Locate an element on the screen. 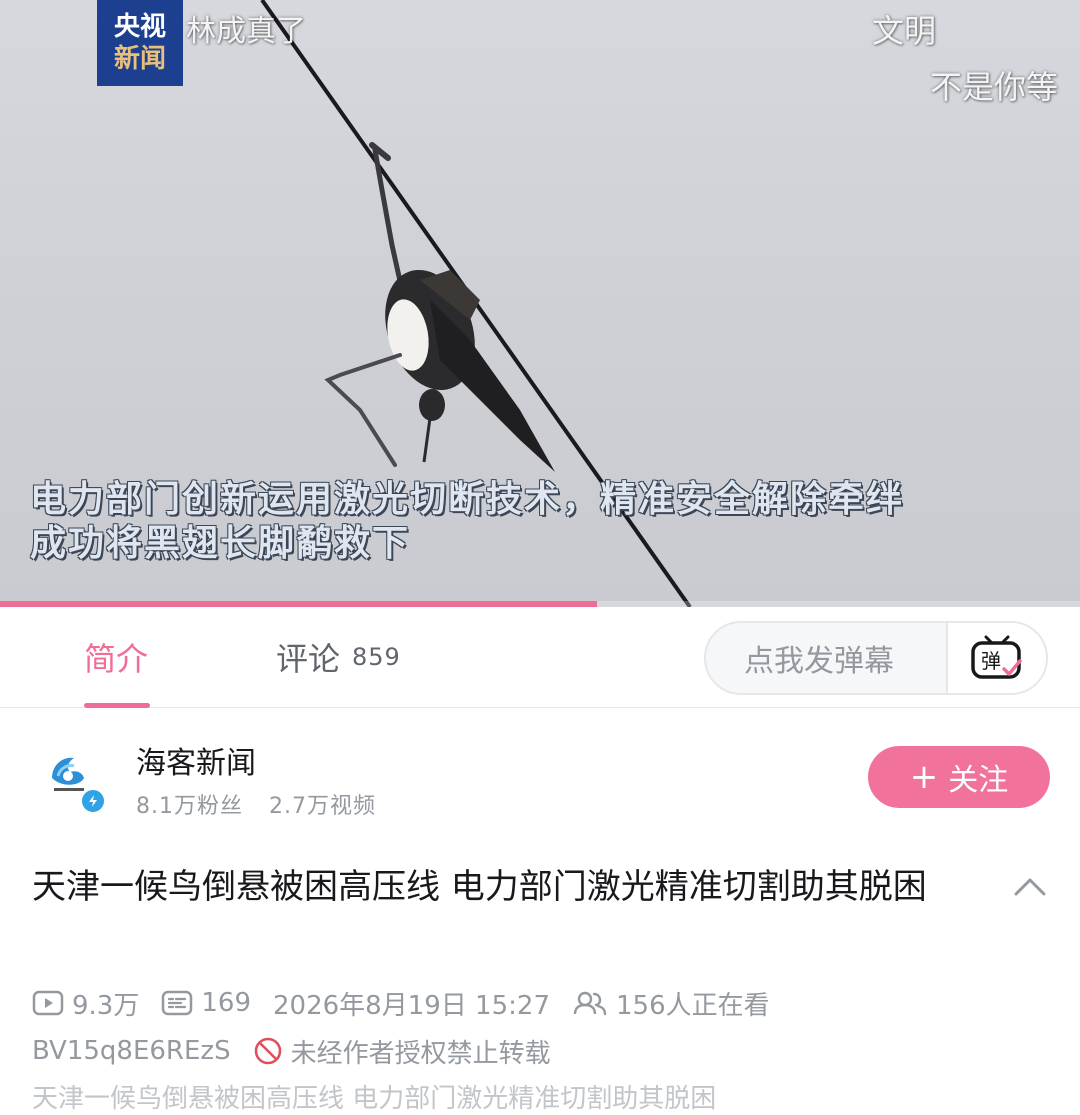 The width and height of the screenshot is (1080, 1115). channel-logo: 央视 新闻 is located at coordinates (140, 43).